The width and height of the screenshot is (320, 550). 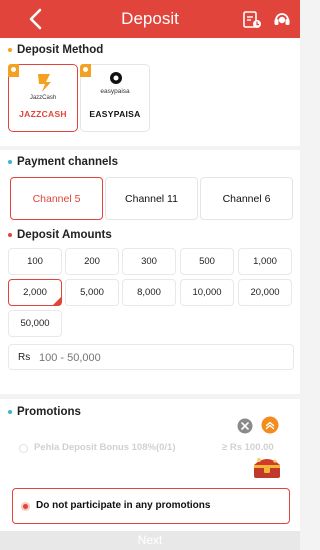 I want to click on deposit-method-title: Deposit Method, so click(x=55, y=50).